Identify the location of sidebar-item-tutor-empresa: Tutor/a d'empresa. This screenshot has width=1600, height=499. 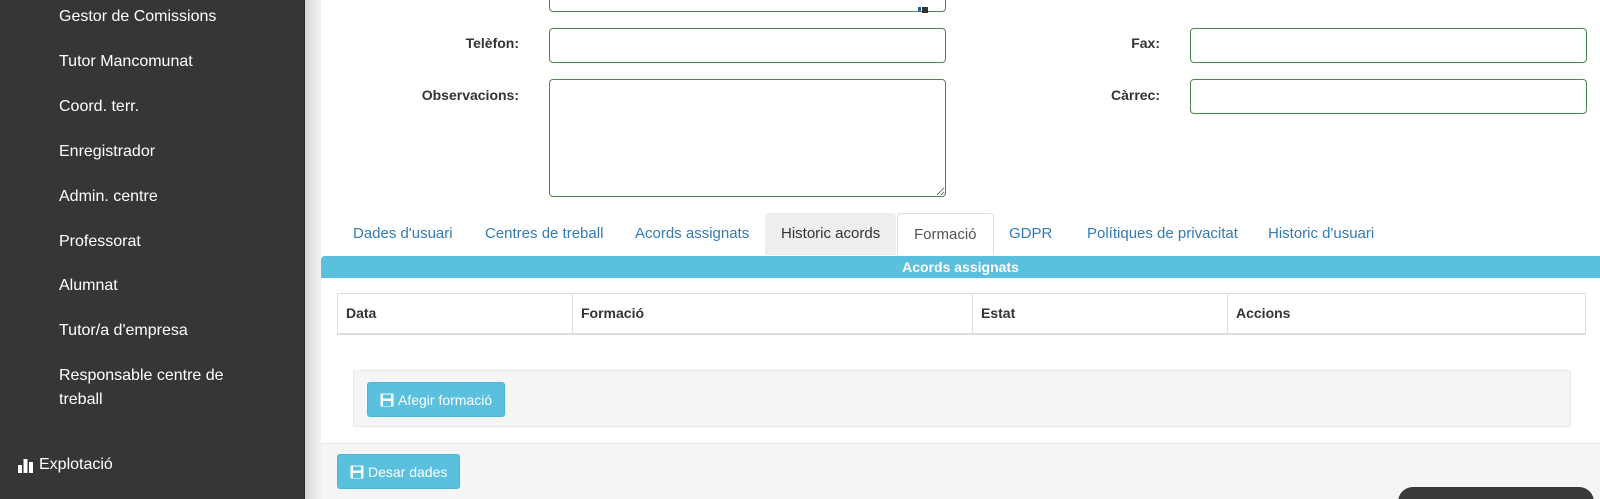
(123, 331).